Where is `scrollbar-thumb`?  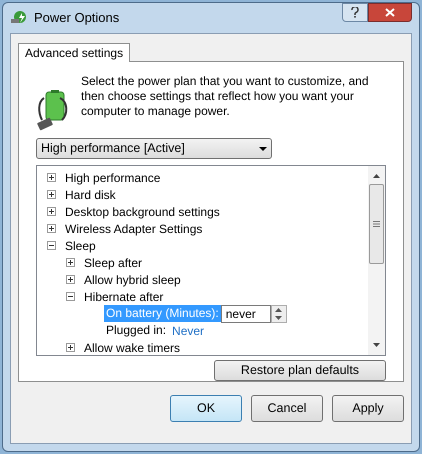 scrollbar-thumb is located at coordinates (376, 224).